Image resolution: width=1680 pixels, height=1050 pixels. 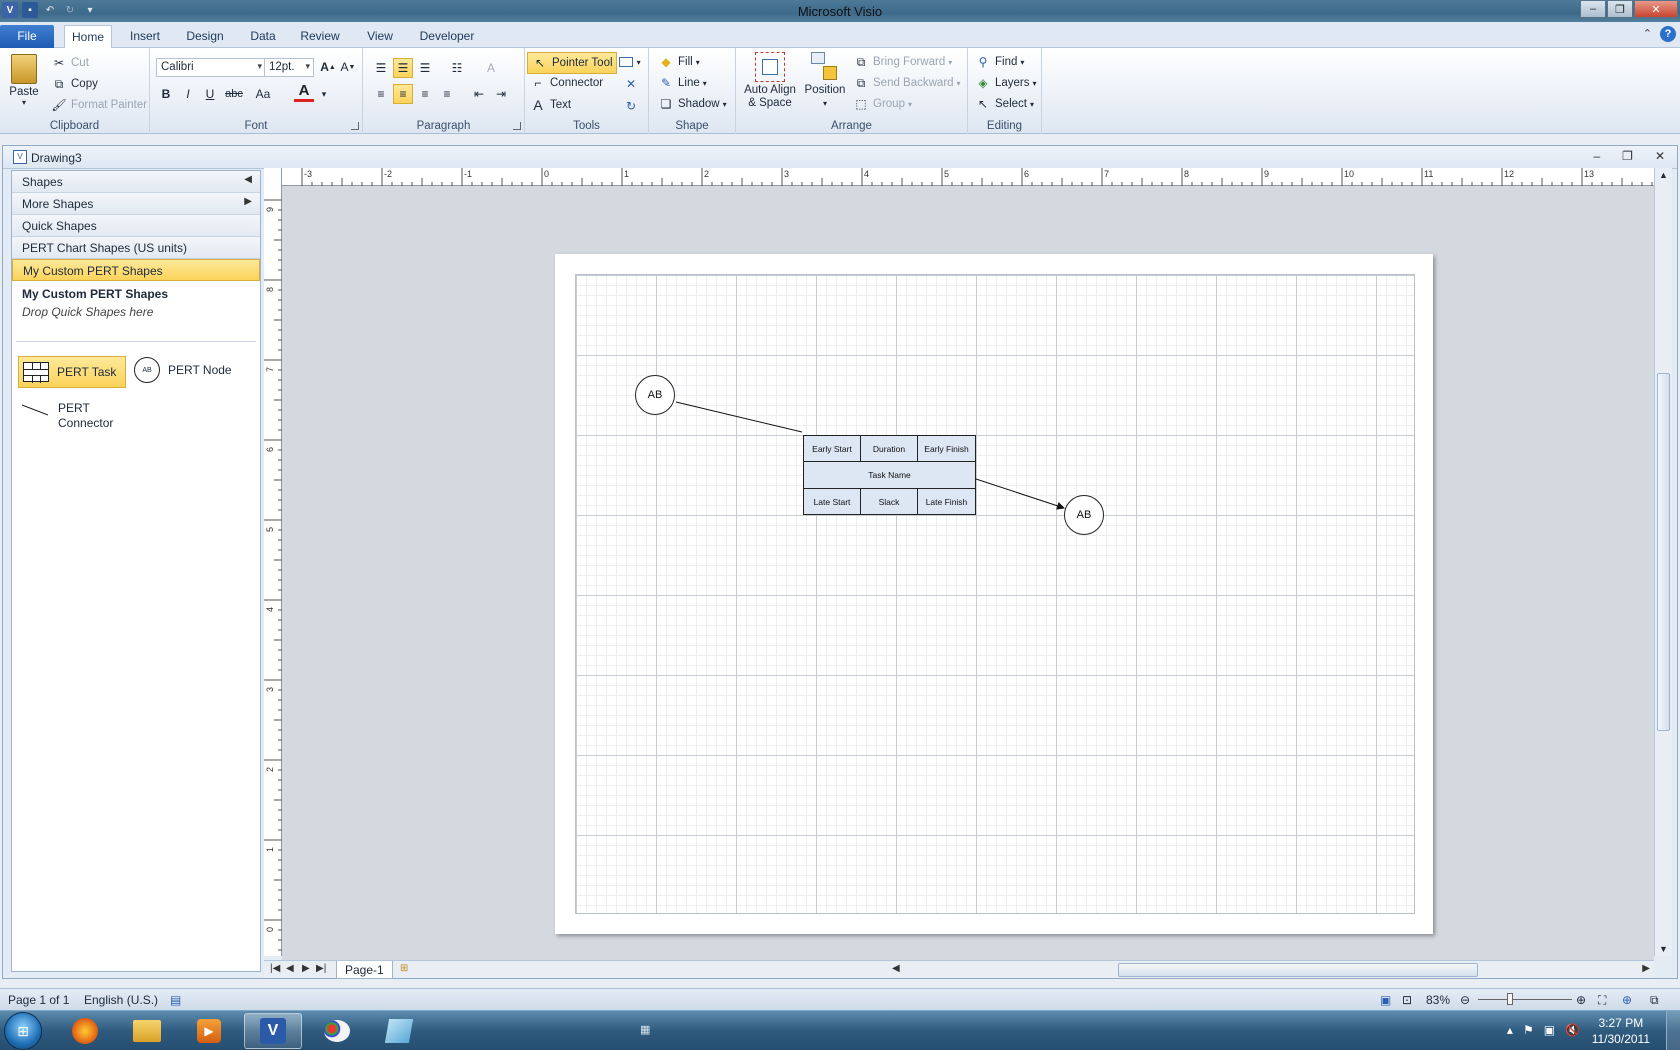 What do you see at coordinates (23, 1031) in the screenshot?
I see `windows-start-icon: ⊞` at bounding box center [23, 1031].